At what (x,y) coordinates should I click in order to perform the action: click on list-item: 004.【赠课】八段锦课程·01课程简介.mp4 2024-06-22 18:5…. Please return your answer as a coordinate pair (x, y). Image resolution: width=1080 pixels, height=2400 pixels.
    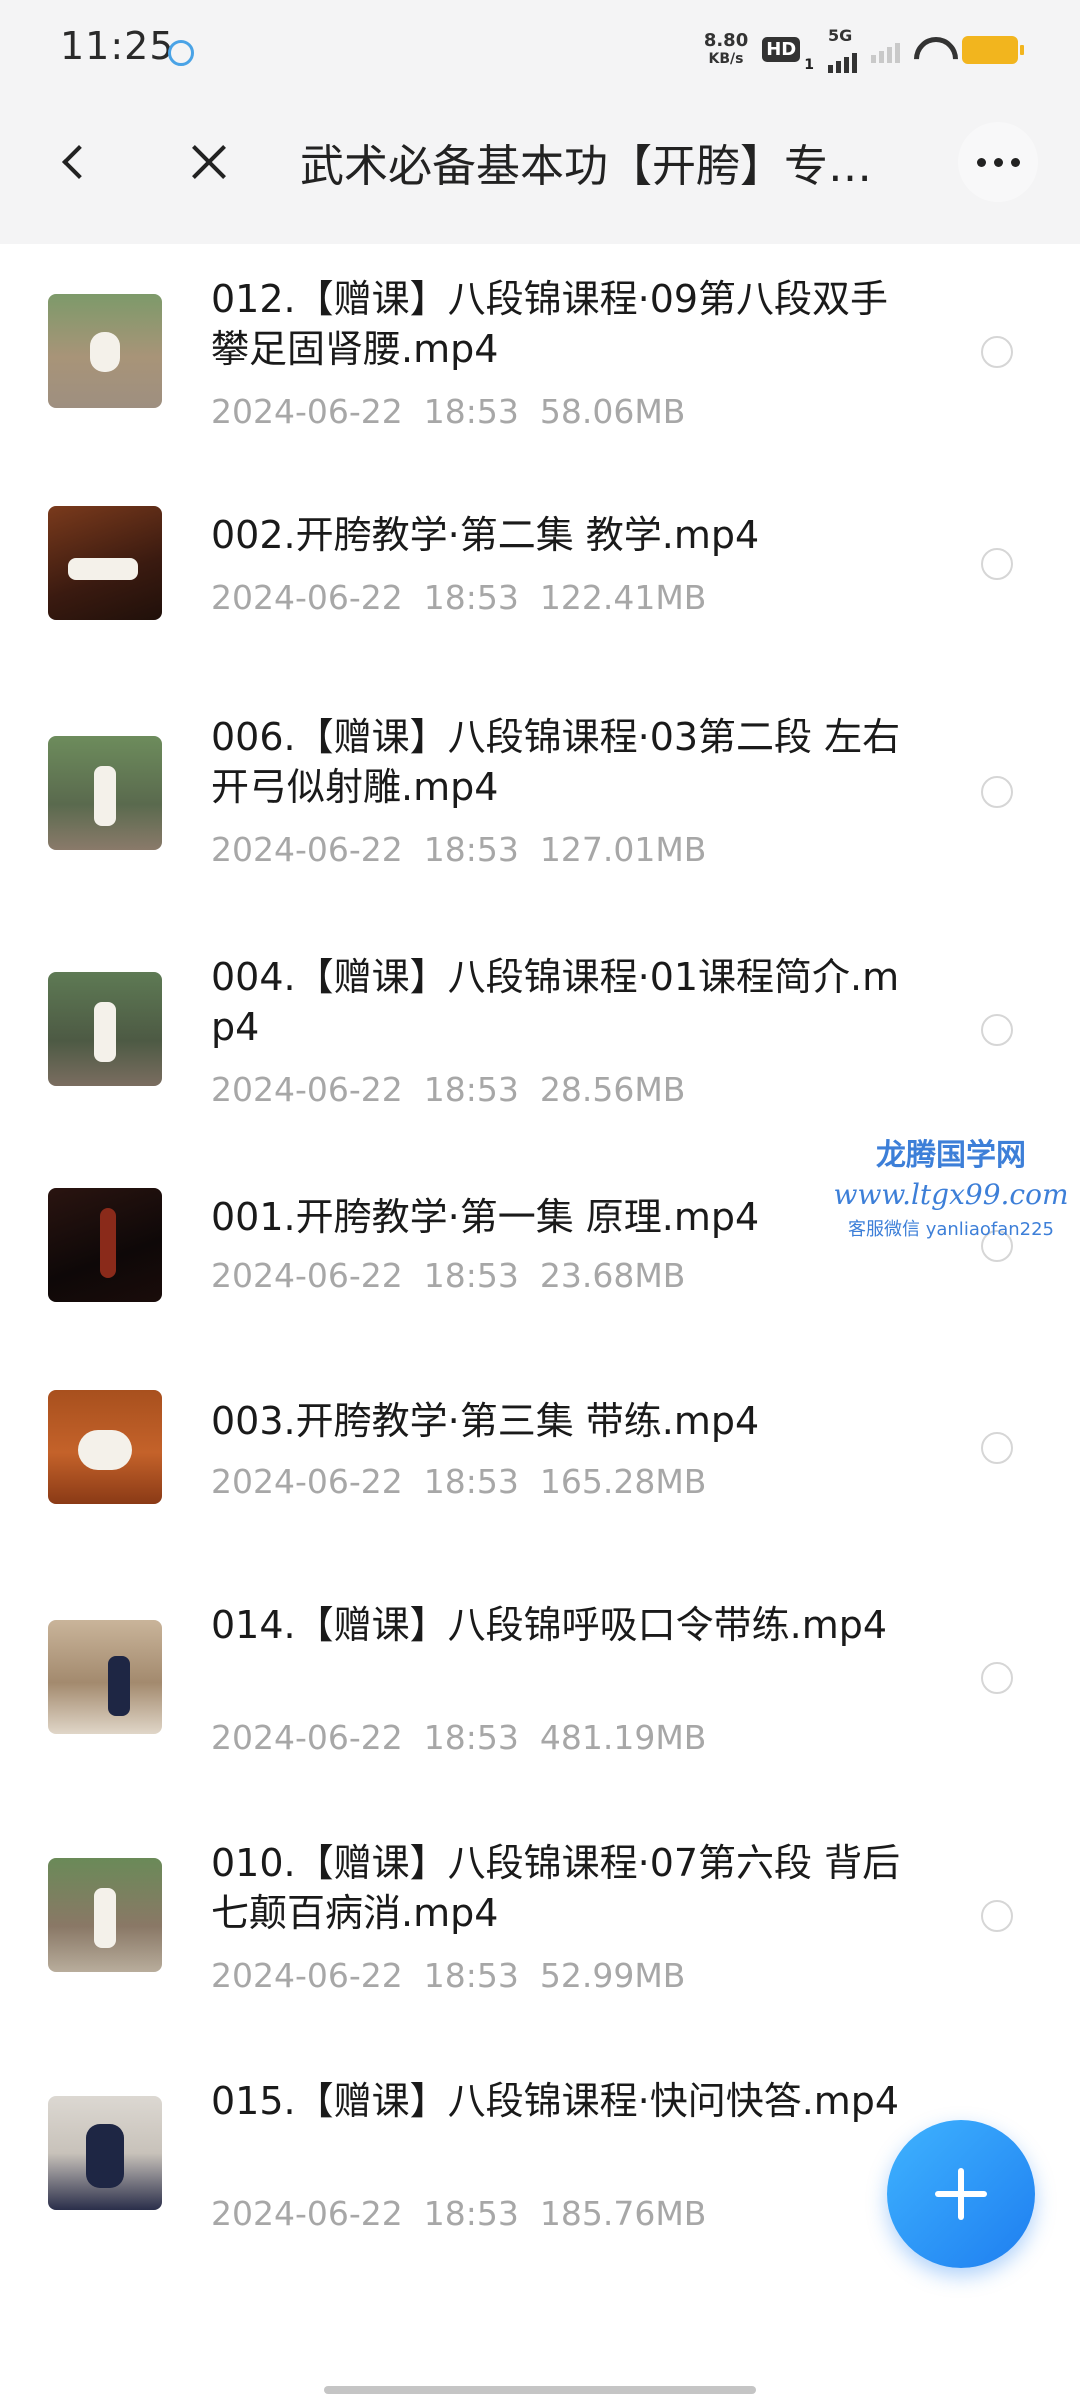
    Looking at the image, I should click on (540, 1031).